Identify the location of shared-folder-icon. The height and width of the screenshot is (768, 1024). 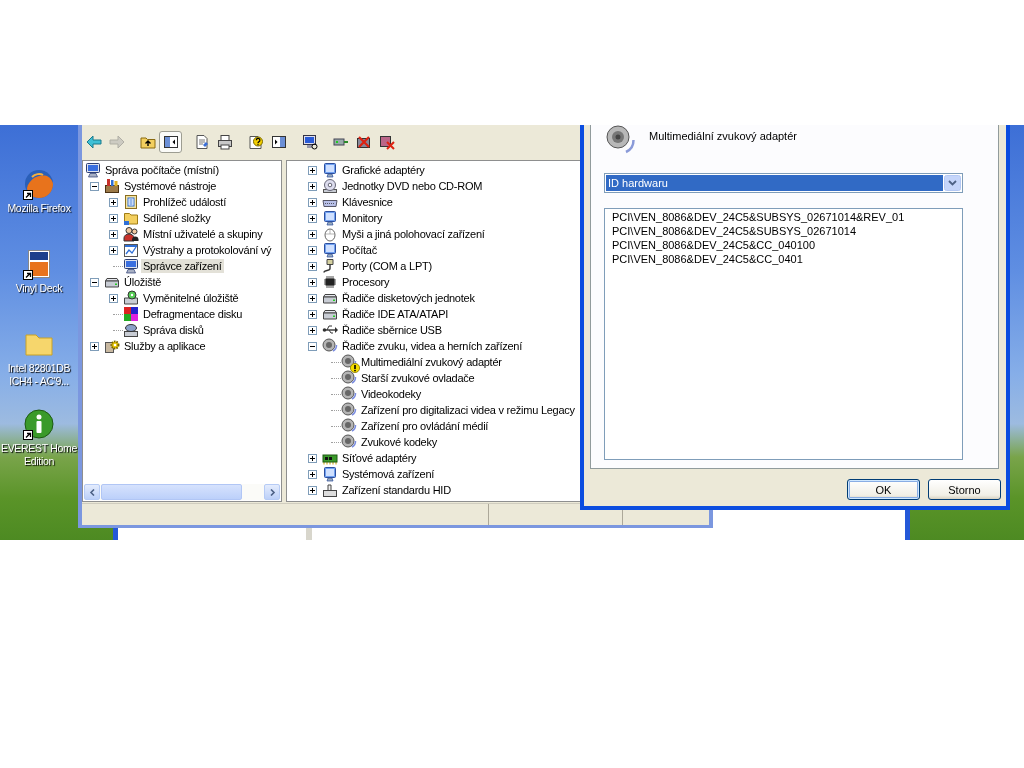
(131, 218).